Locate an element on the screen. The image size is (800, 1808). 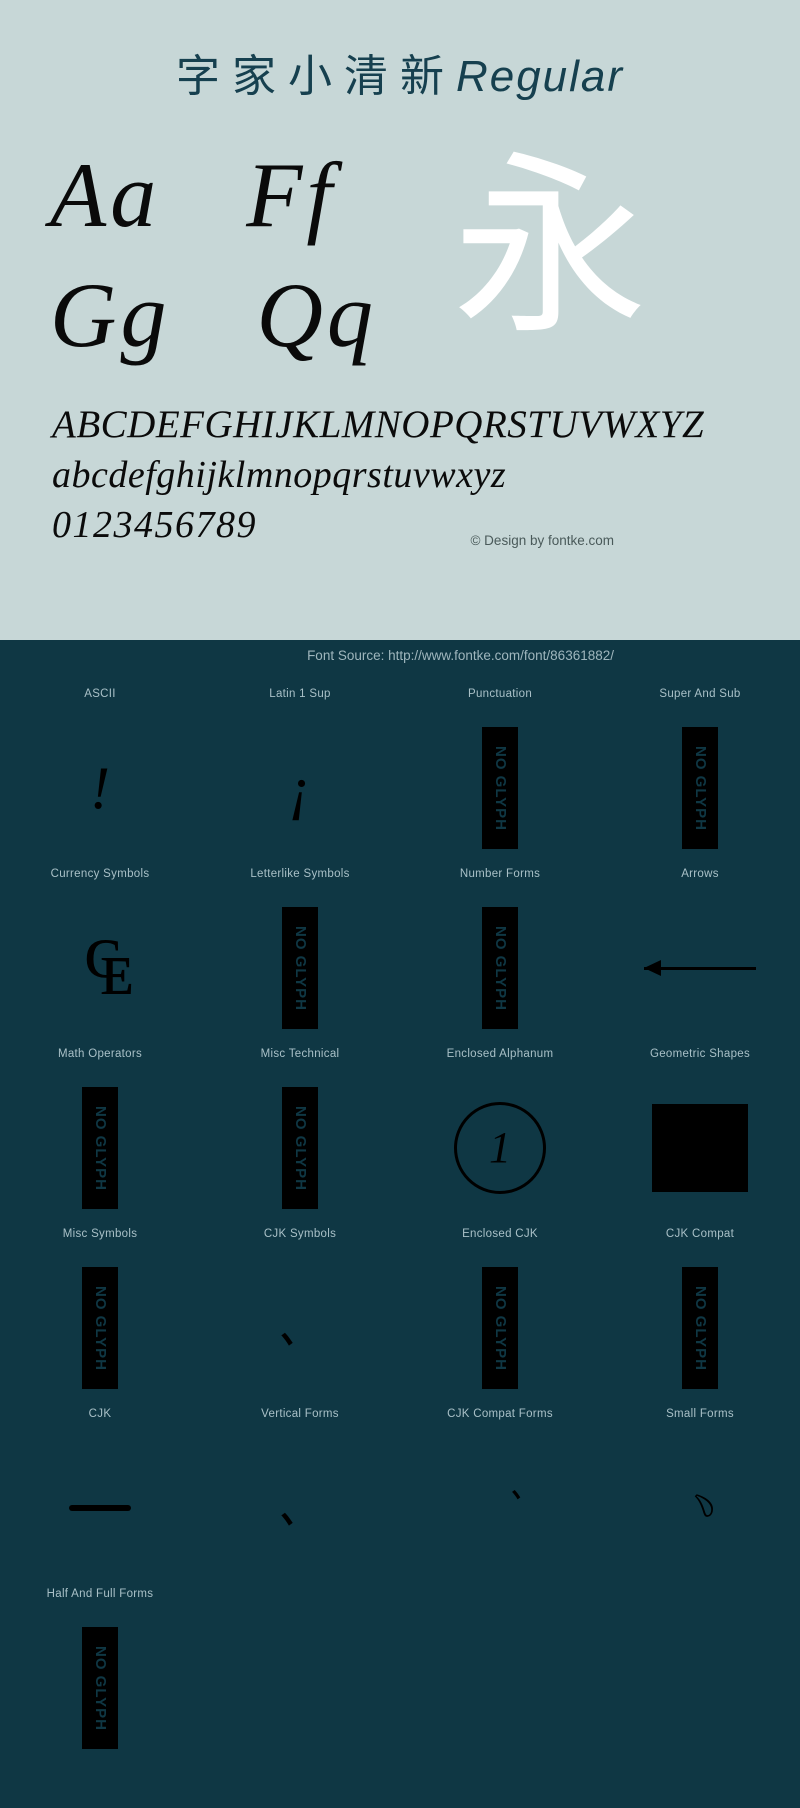
letter-pair-row: Gg Qq is located at coordinates (260, 320).